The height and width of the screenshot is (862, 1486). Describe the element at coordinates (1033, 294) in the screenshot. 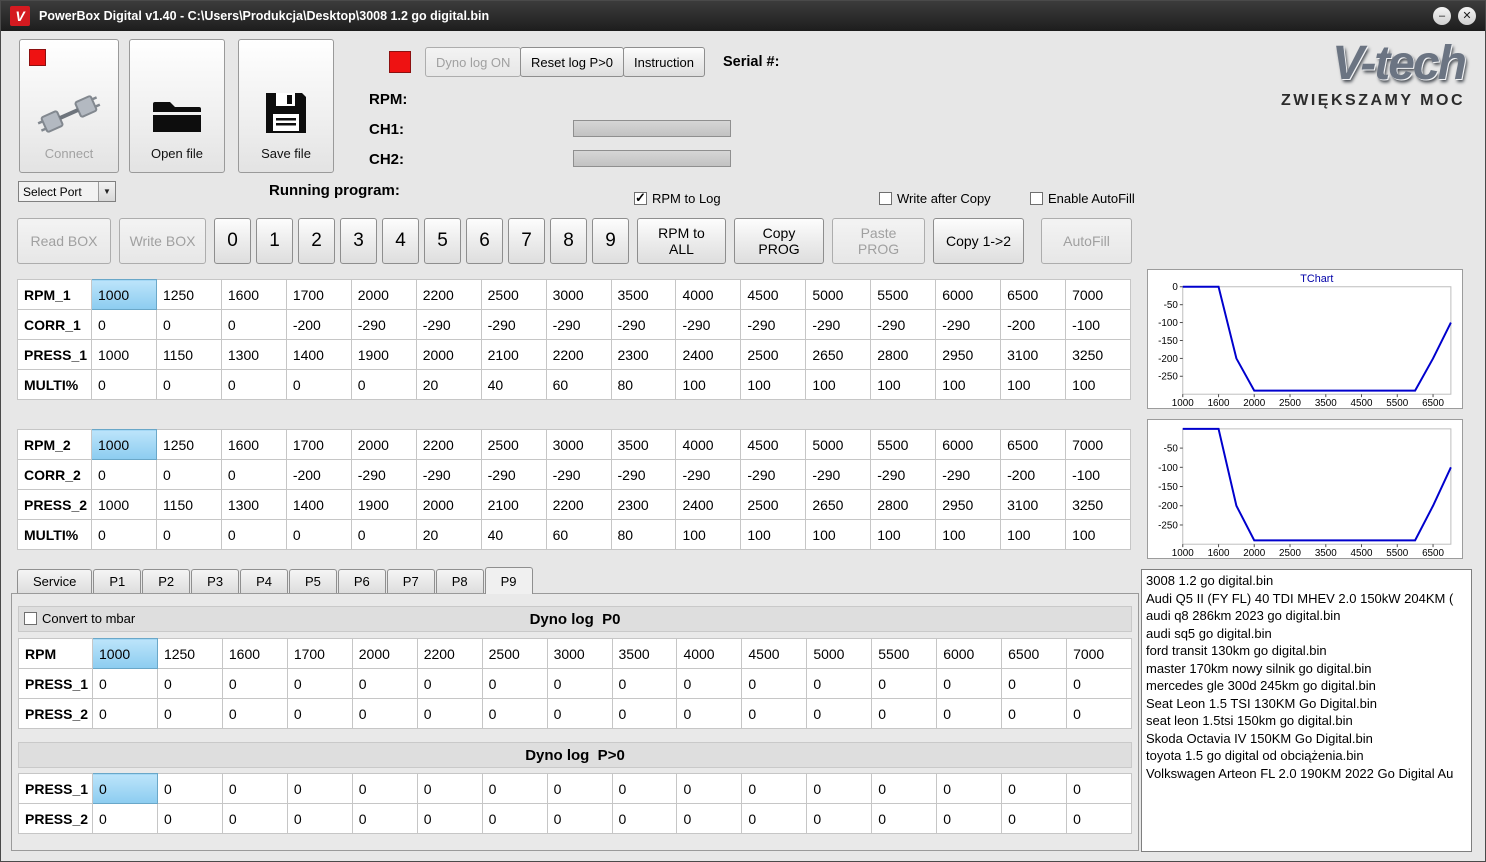

I see `cell: 6500` at that location.